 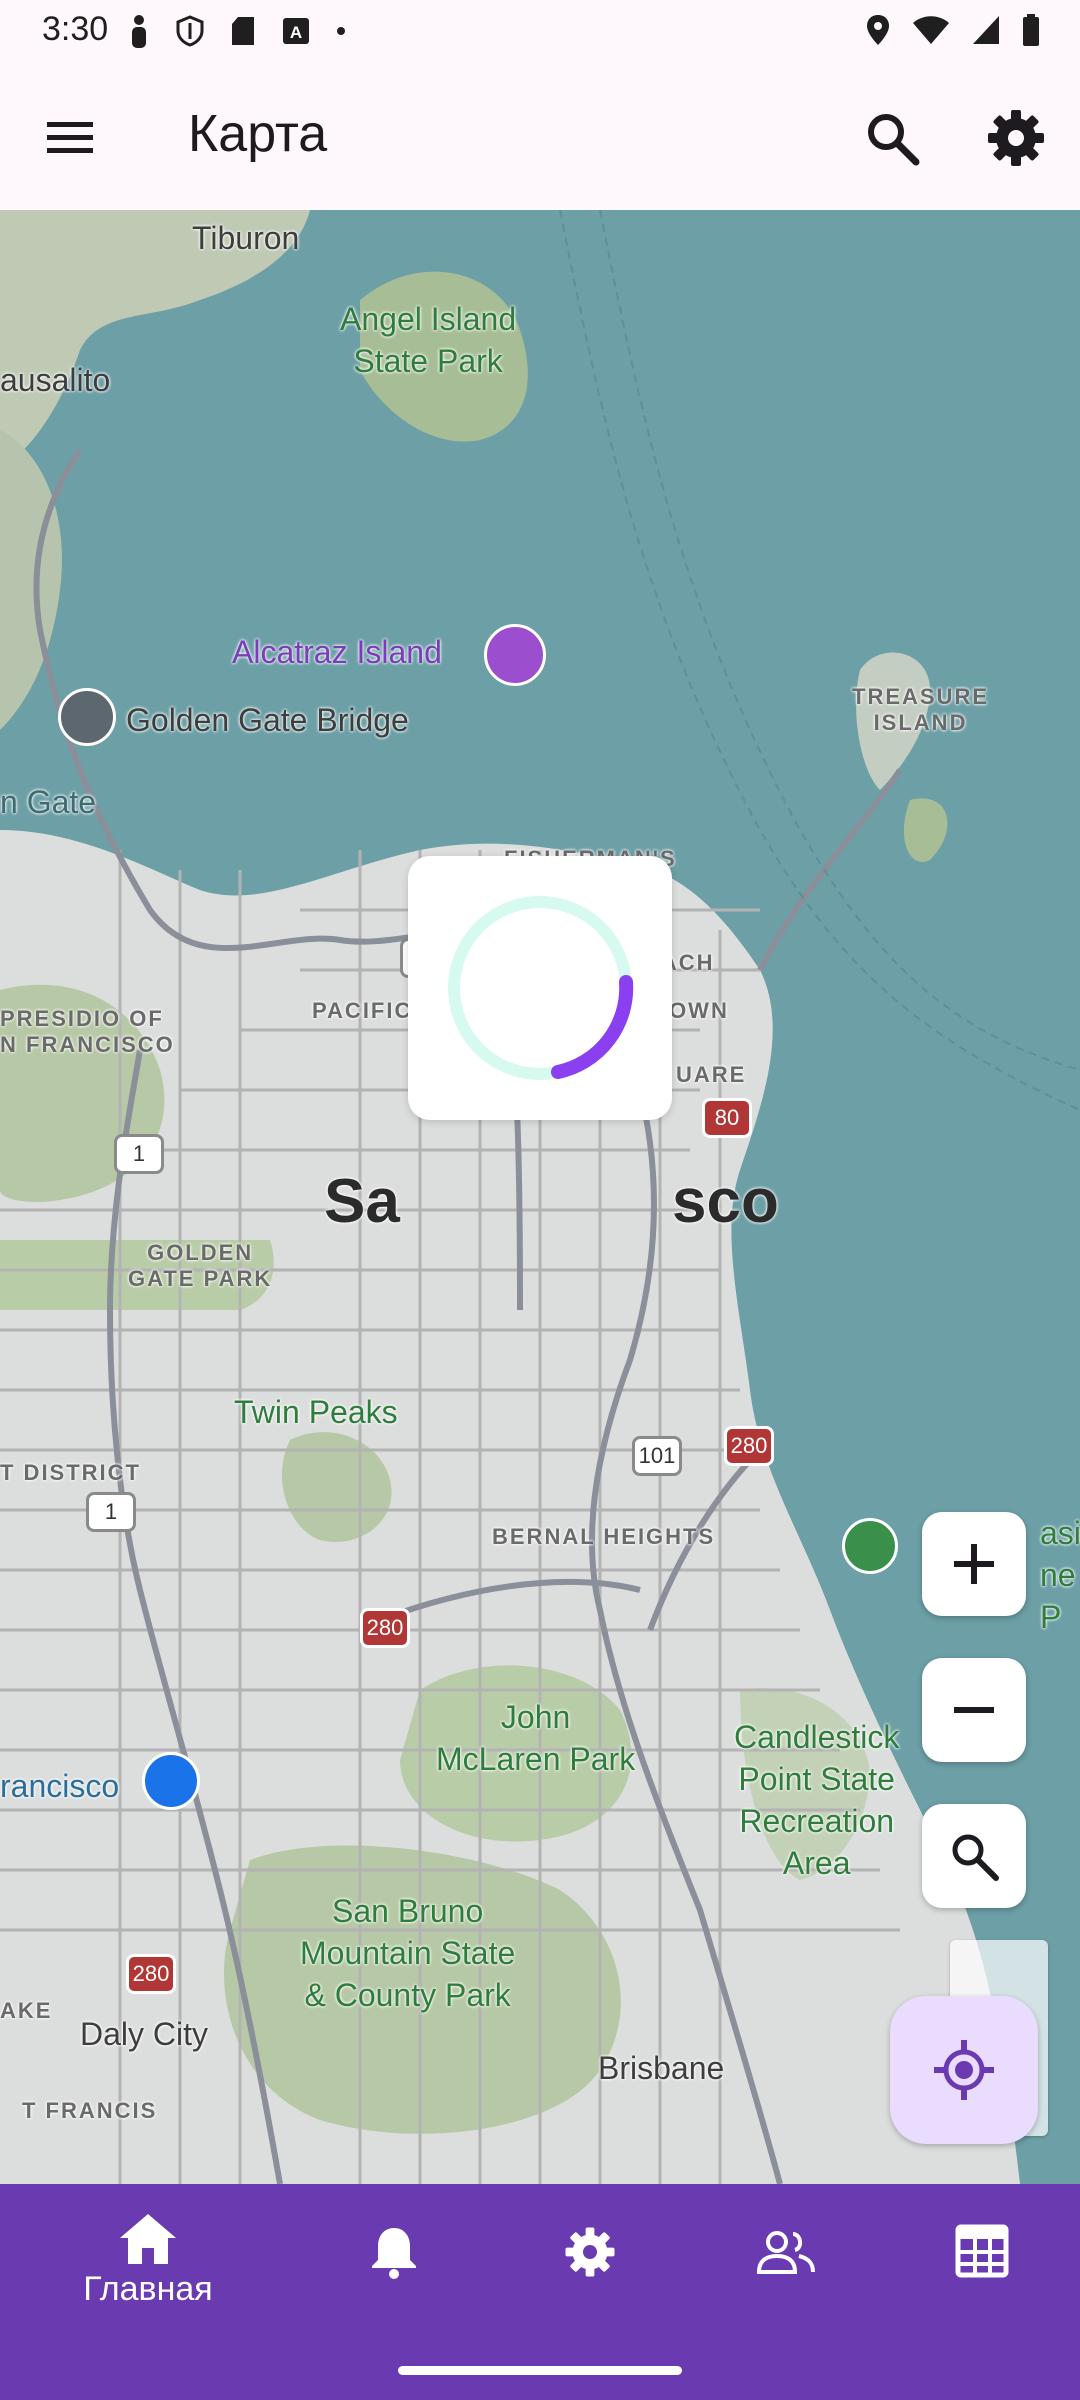 What do you see at coordinates (171, 1781) in the screenshot?
I see `shopping-pin-icon` at bounding box center [171, 1781].